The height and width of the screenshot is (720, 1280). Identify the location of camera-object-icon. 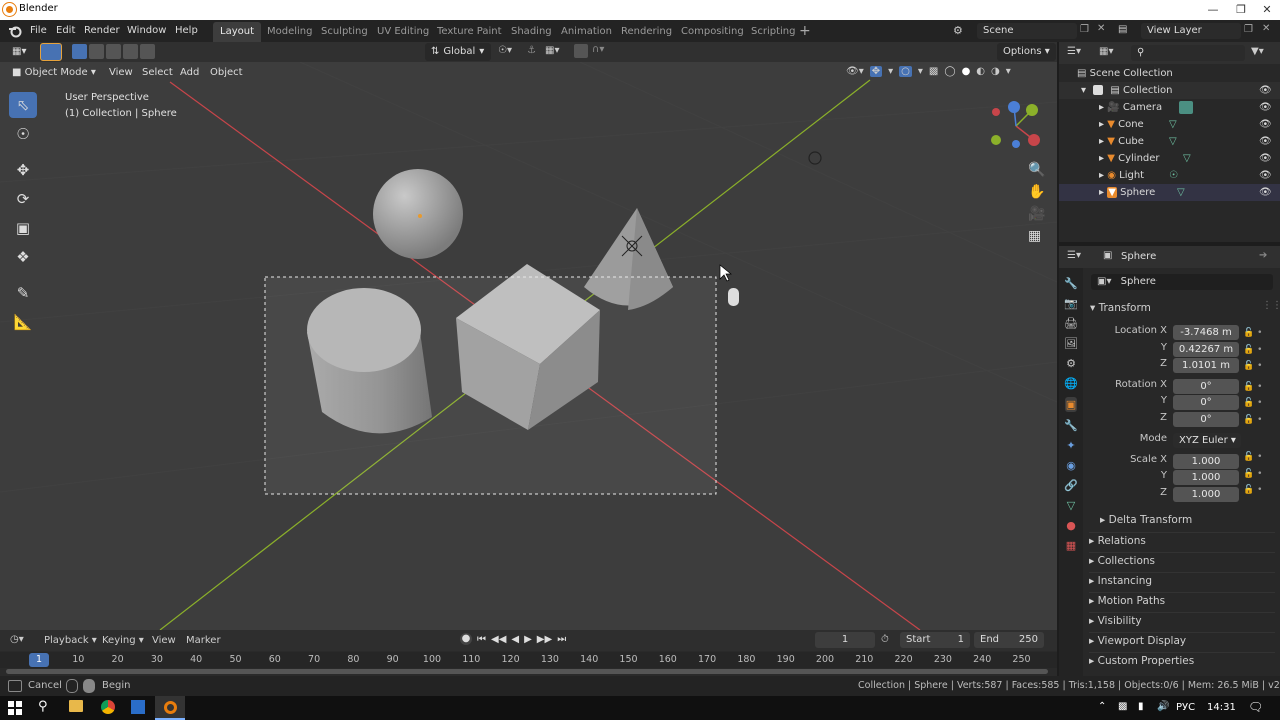
(815, 158).